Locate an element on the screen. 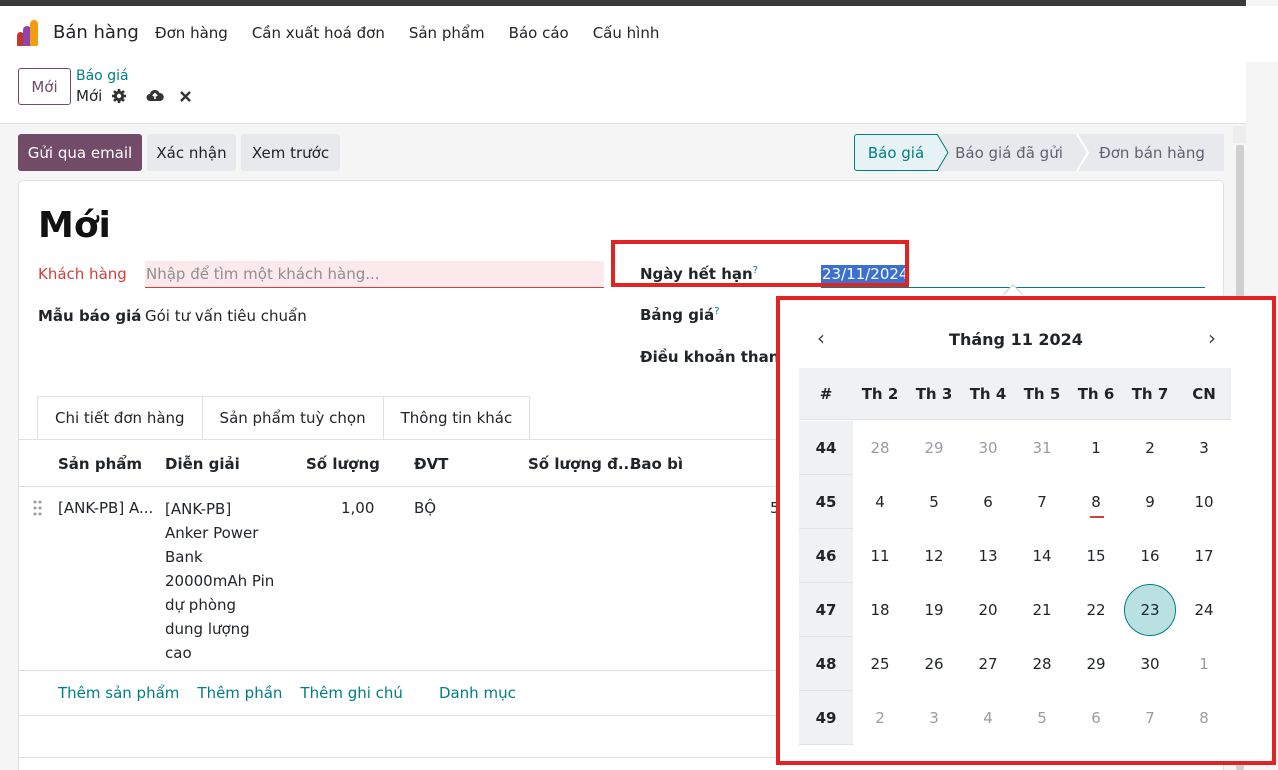 The height and width of the screenshot is (770, 1278). catalog-link: Danh mục is located at coordinates (477, 693).